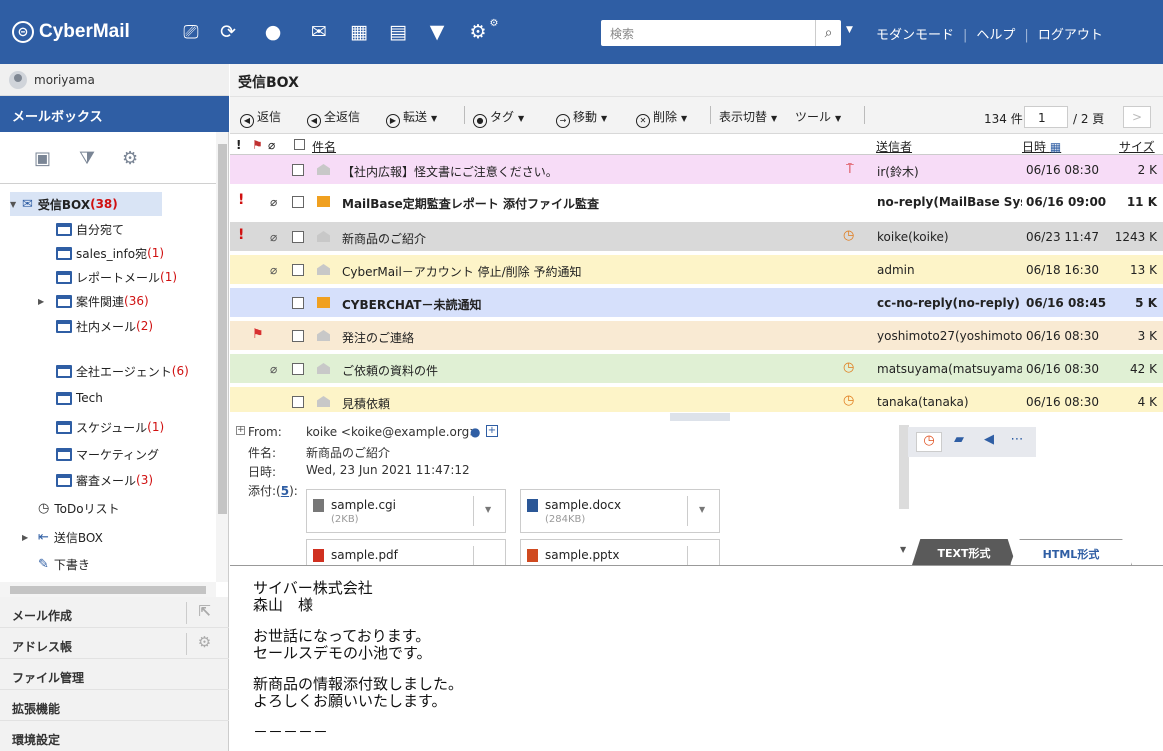 The width and height of the screenshot is (1163, 751). Describe the element at coordinates (86, 204) in the screenshot. I see `folder-inbox: ▼ ✉ 受信BOX (38)` at that location.